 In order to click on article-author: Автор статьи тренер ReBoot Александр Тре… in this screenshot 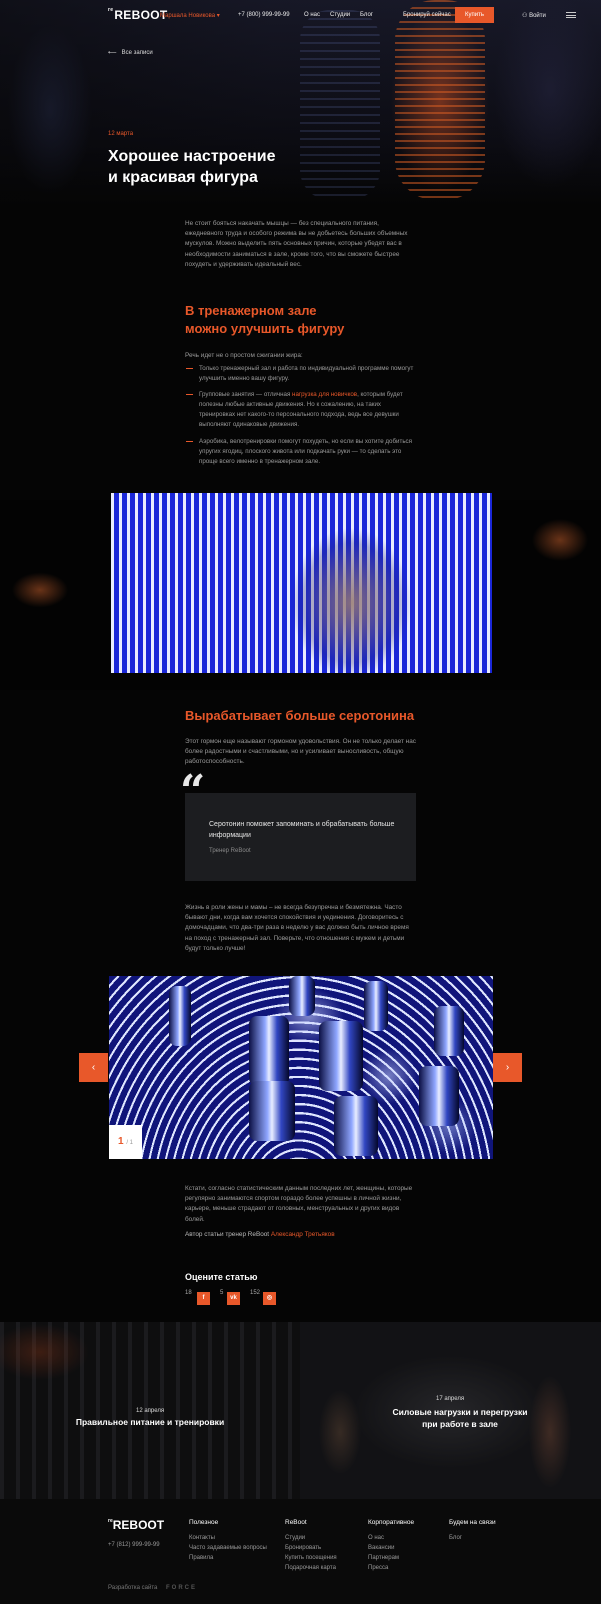, I will do `click(260, 1234)`.